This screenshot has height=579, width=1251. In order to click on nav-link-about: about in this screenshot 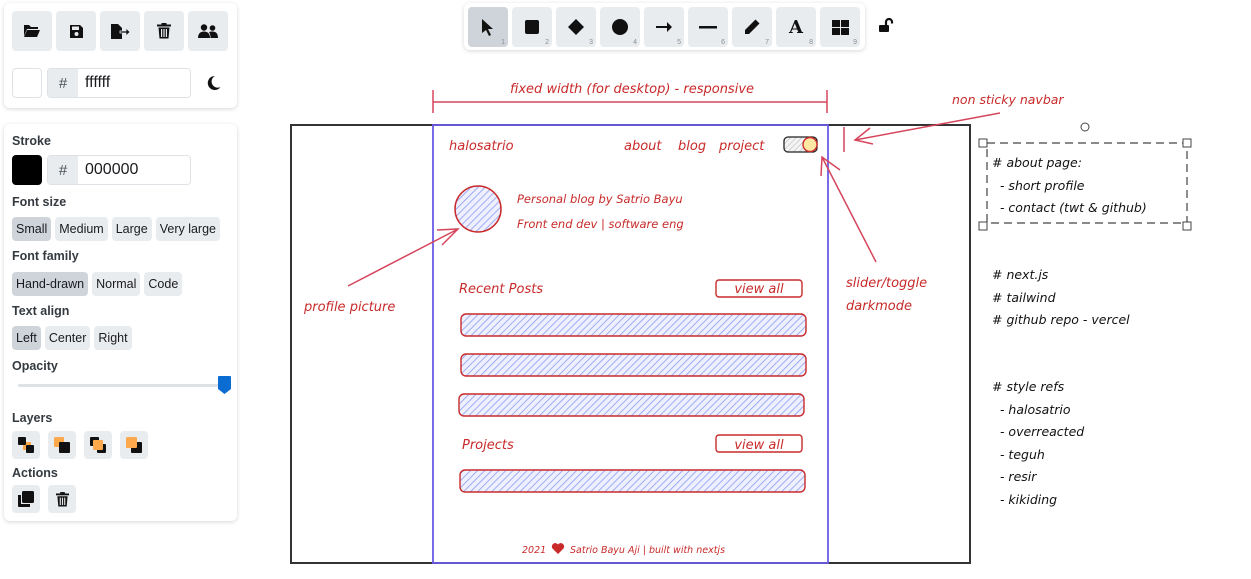, I will do `click(643, 146)`.